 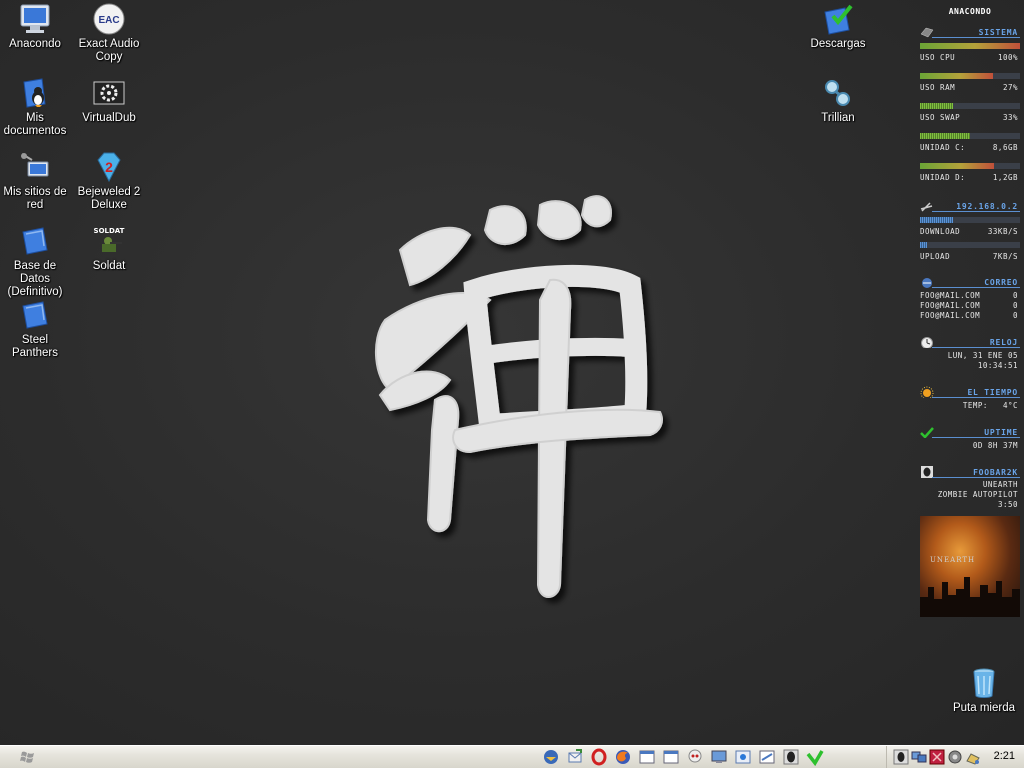 What do you see at coordinates (838, 19) in the screenshot?
I see `downloads-icon` at bounding box center [838, 19].